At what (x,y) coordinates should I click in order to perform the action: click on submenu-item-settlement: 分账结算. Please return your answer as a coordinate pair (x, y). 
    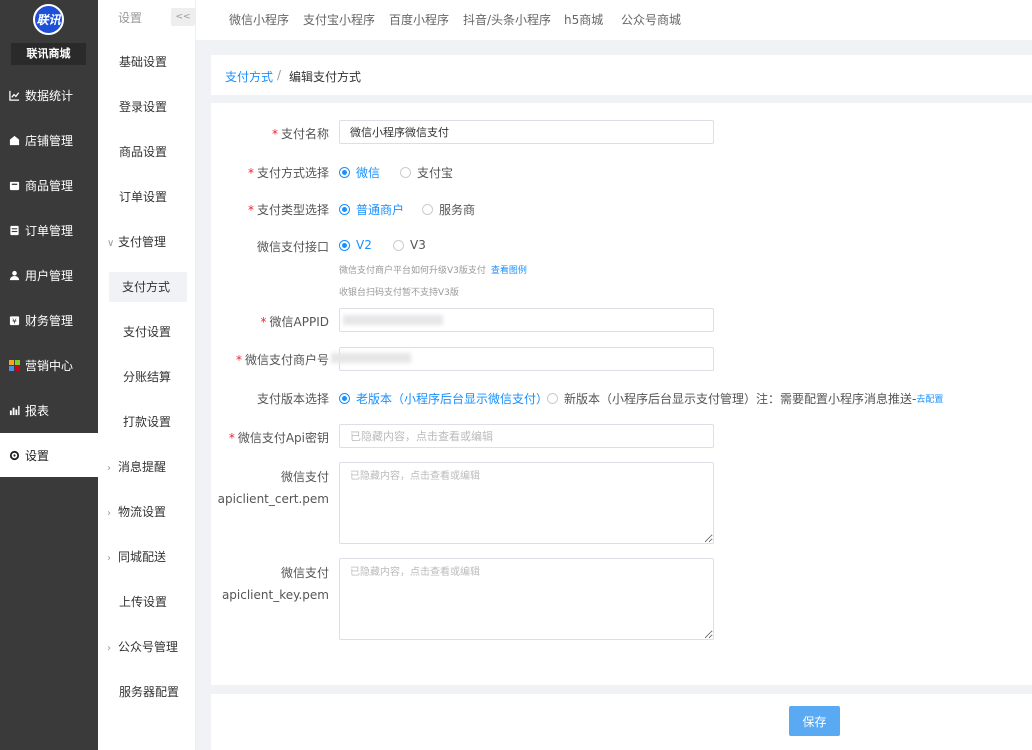
    Looking at the image, I should click on (147, 377).